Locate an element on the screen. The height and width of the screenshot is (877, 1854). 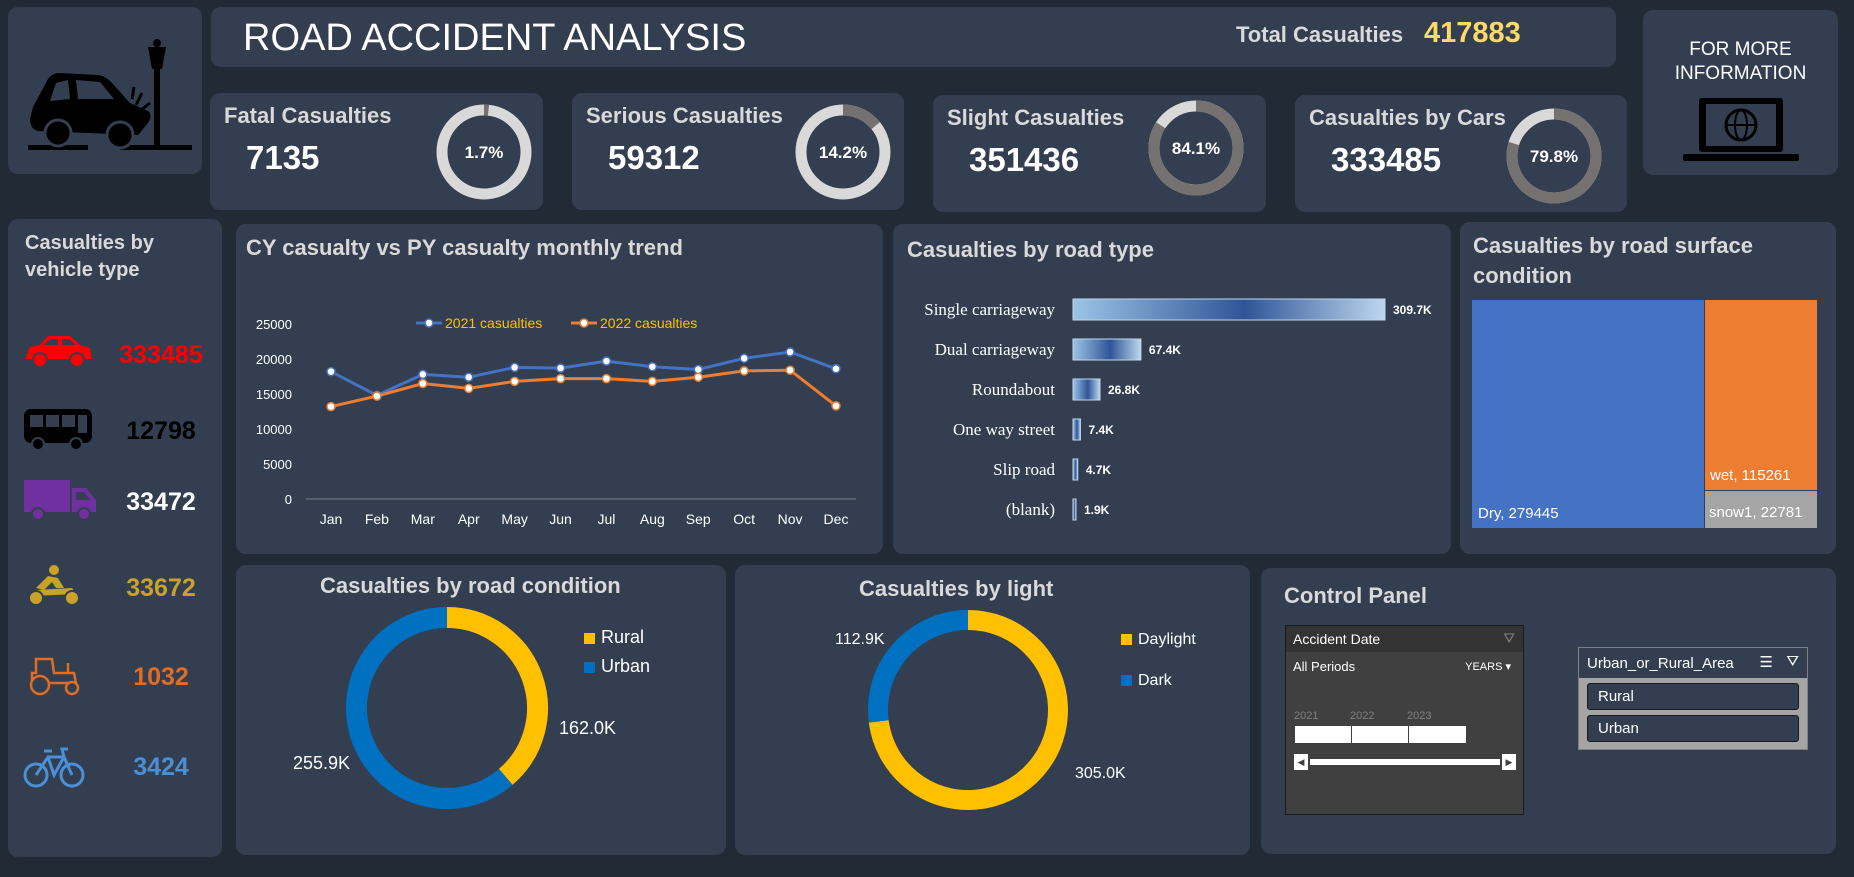
treemap-tile-snow: snow1, 22781 is located at coordinates (1761, 509).